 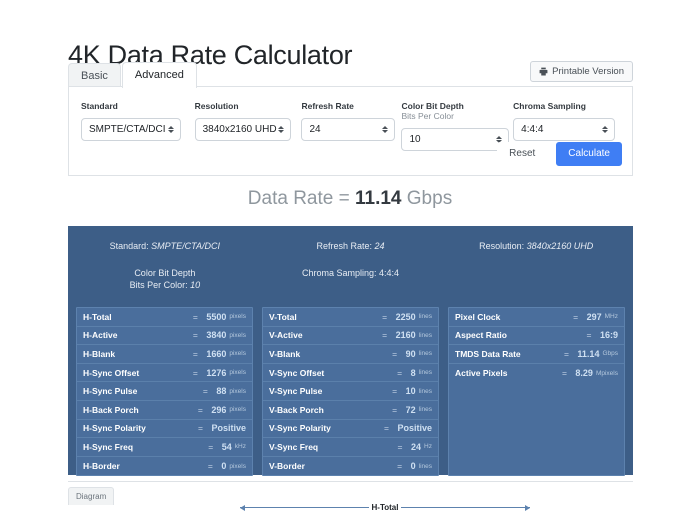 I want to click on result-value: 1660, so click(x=216, y=353).